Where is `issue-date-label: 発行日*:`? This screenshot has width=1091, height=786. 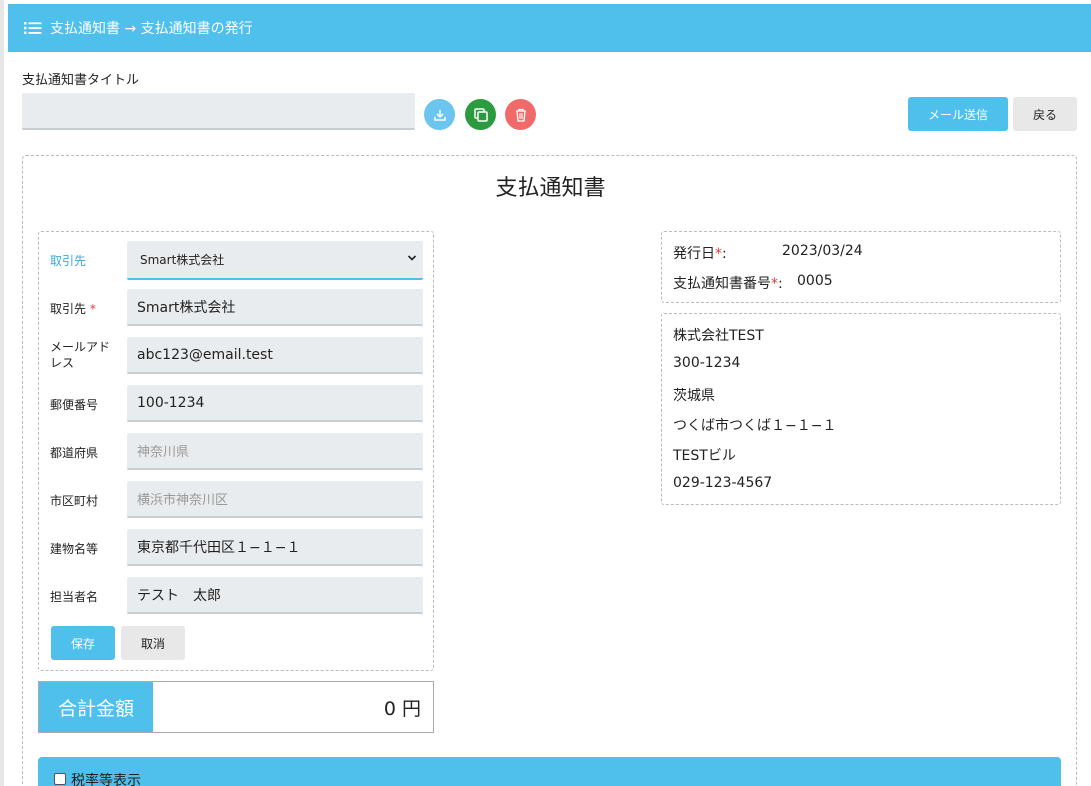 issue-date-label: 発行日*: is located at coordinates (700, 254).